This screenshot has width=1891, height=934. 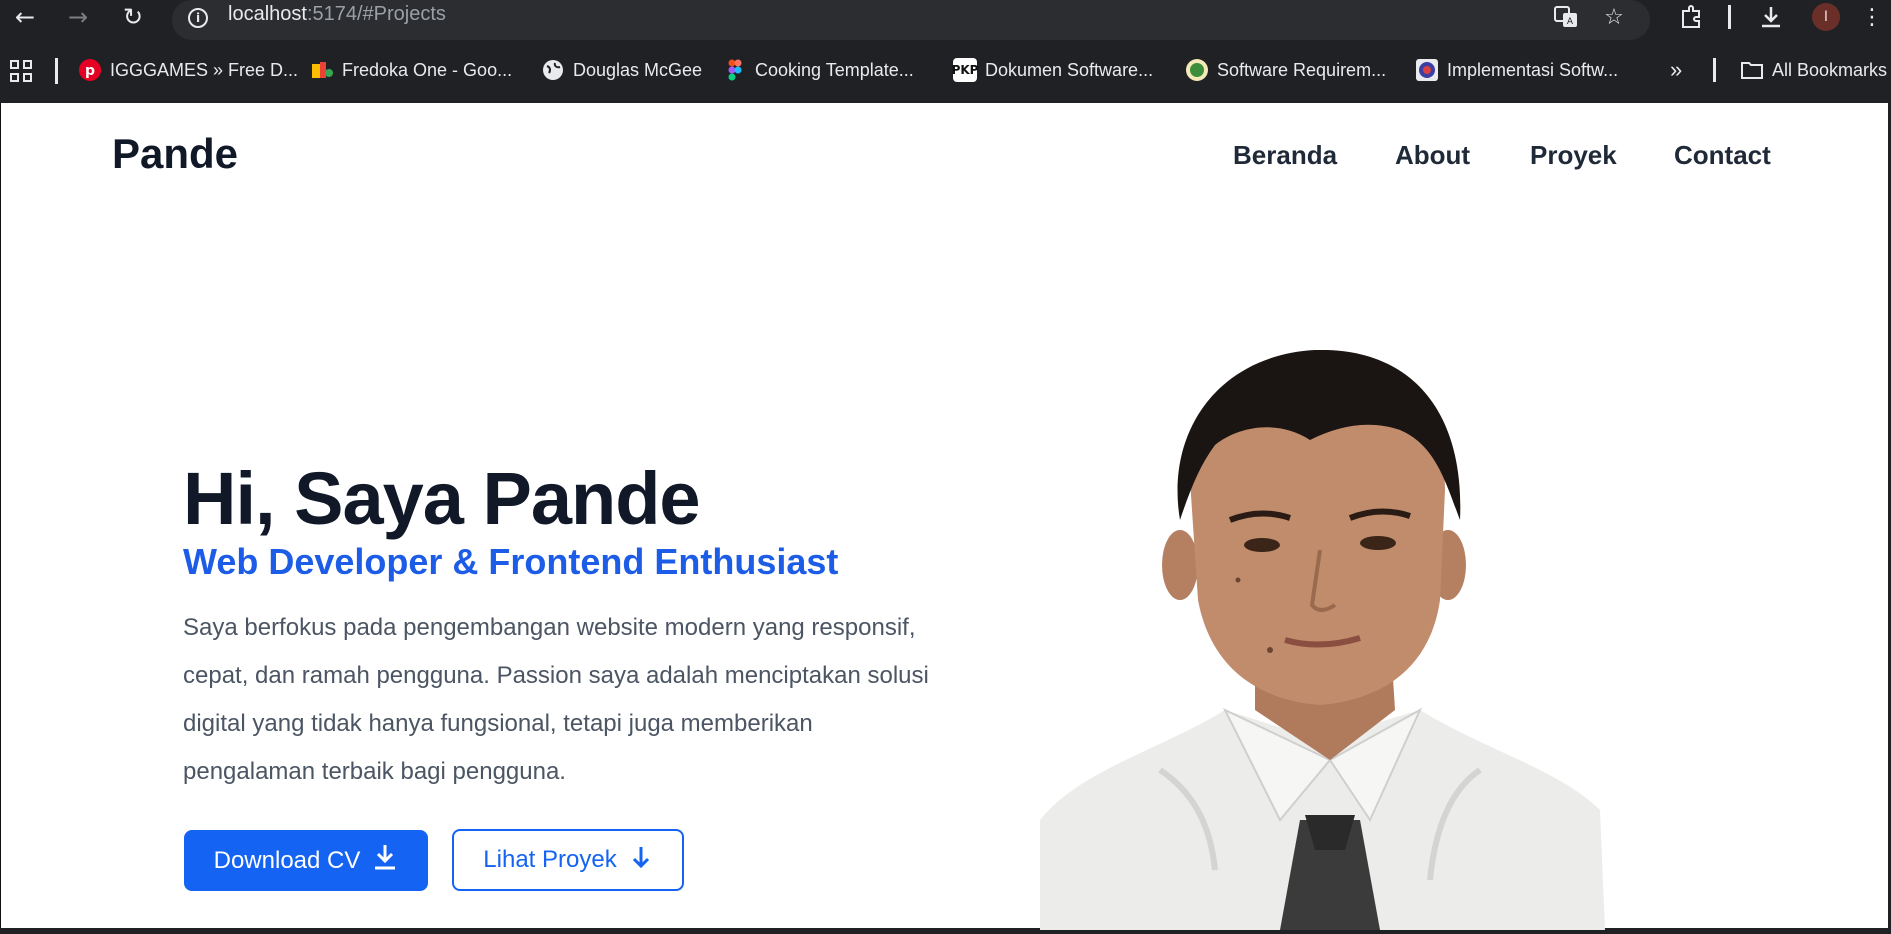 What do you see at coordinates (1826, 17) in the screenshot?
I see `profile-avatar: I` at bounding box center [1826, 17].